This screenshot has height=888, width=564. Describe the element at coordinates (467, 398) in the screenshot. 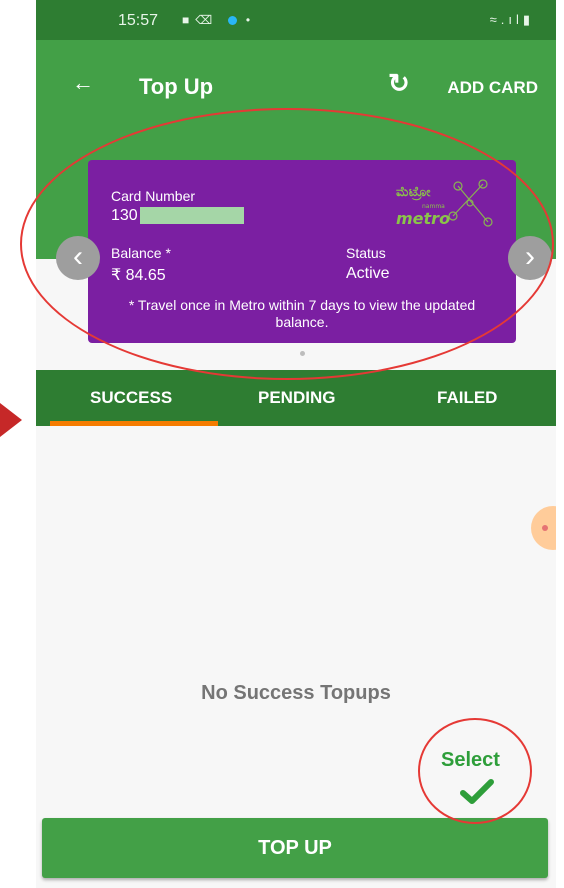

I see `tab-failed: FAILED` at that location.